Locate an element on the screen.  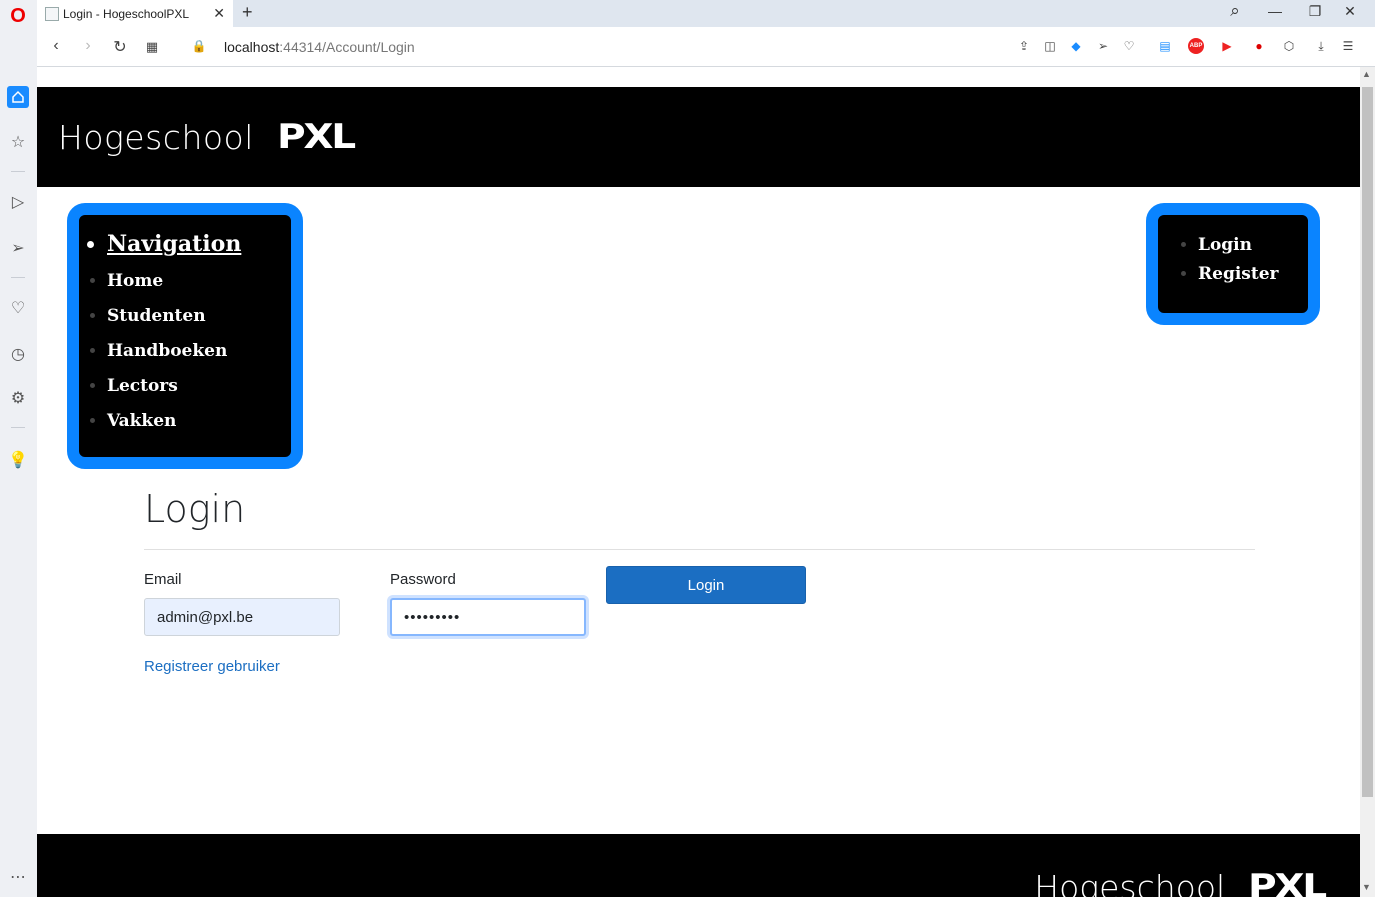
tab-strip: Login - HogeschoolPXL ✕ + ⌕ — ❐ ✕ is located at coordinates (706, 13).